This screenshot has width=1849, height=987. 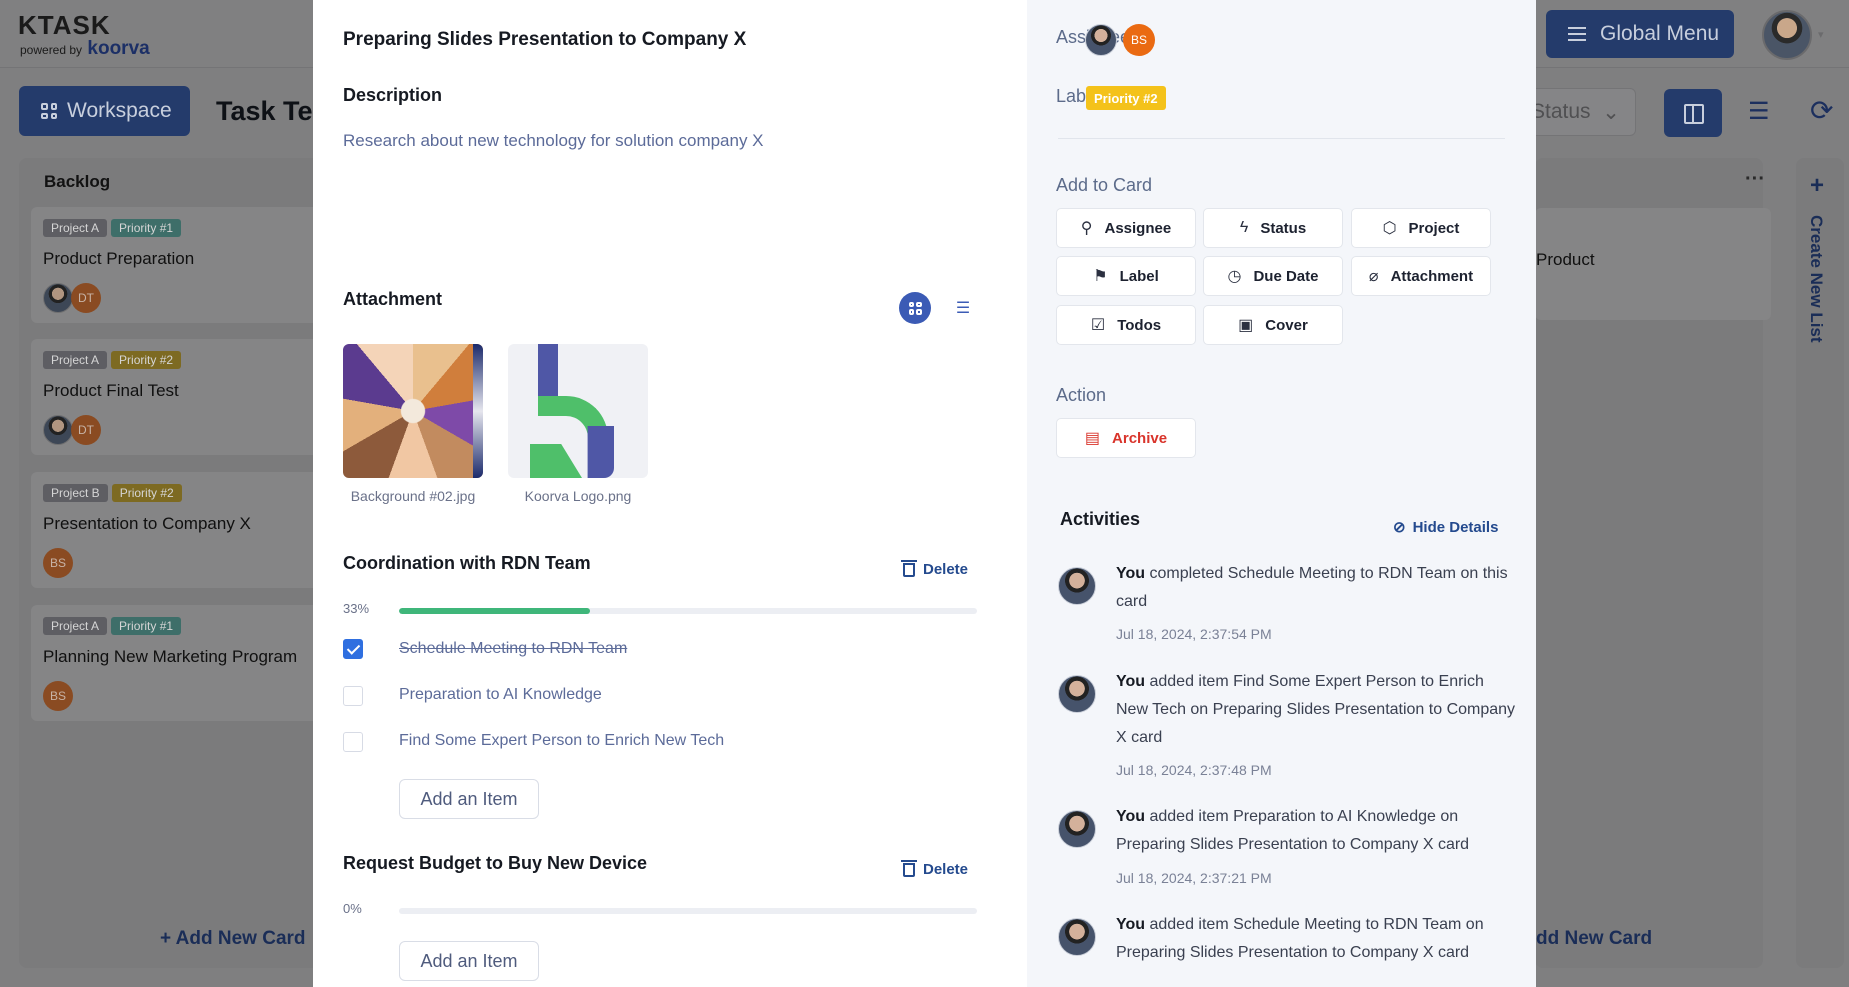 I want to click on workspace-button: Workspace, so click(x=104, y=111).